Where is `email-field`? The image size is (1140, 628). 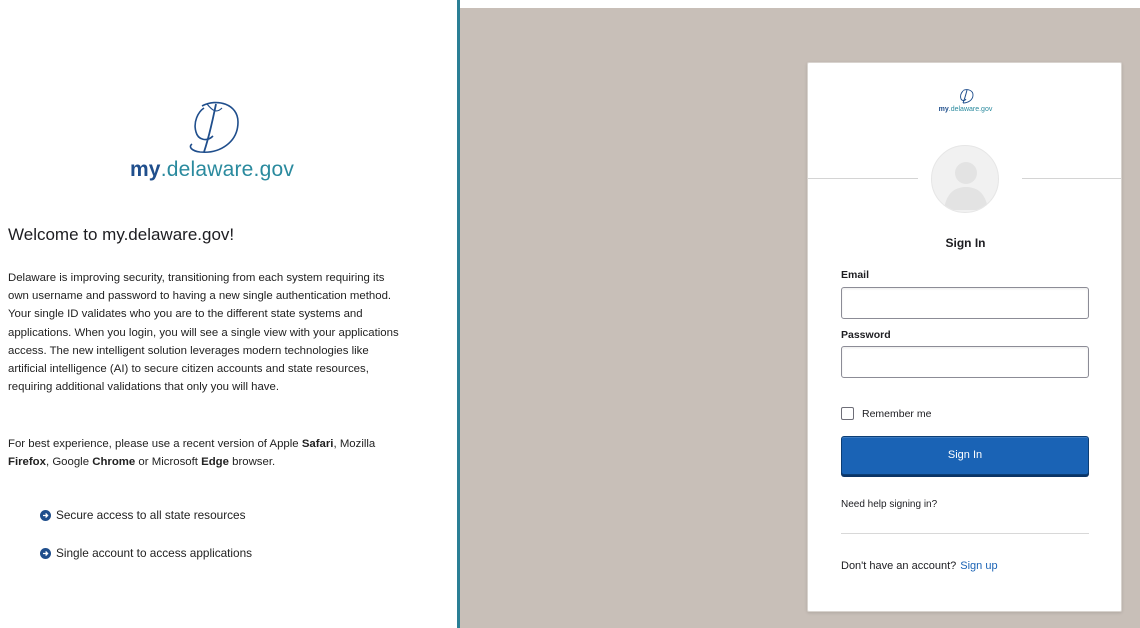
email-field is located at coordinates (965, 303).